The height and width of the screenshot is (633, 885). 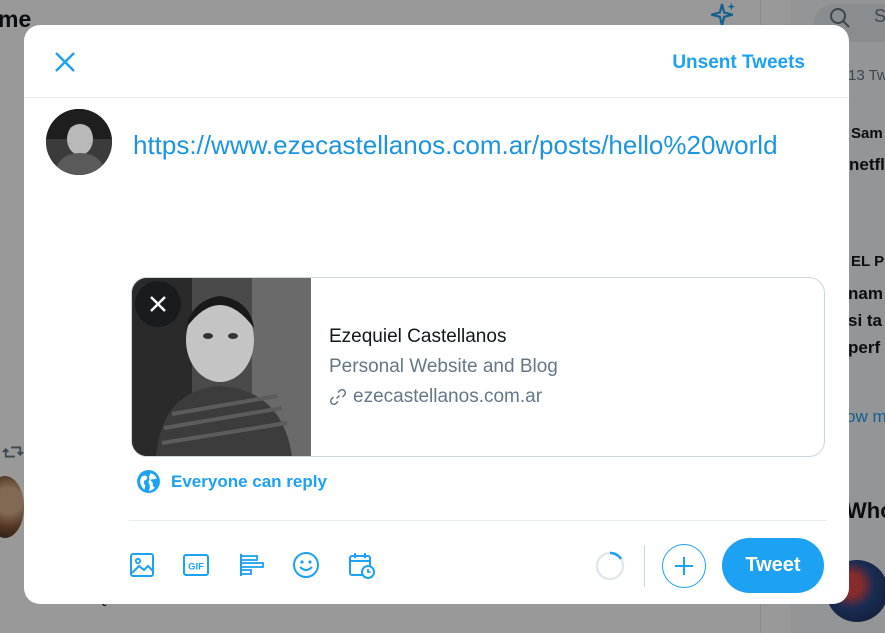 I want to click on schedule-icon, so click(x=361, y=565).